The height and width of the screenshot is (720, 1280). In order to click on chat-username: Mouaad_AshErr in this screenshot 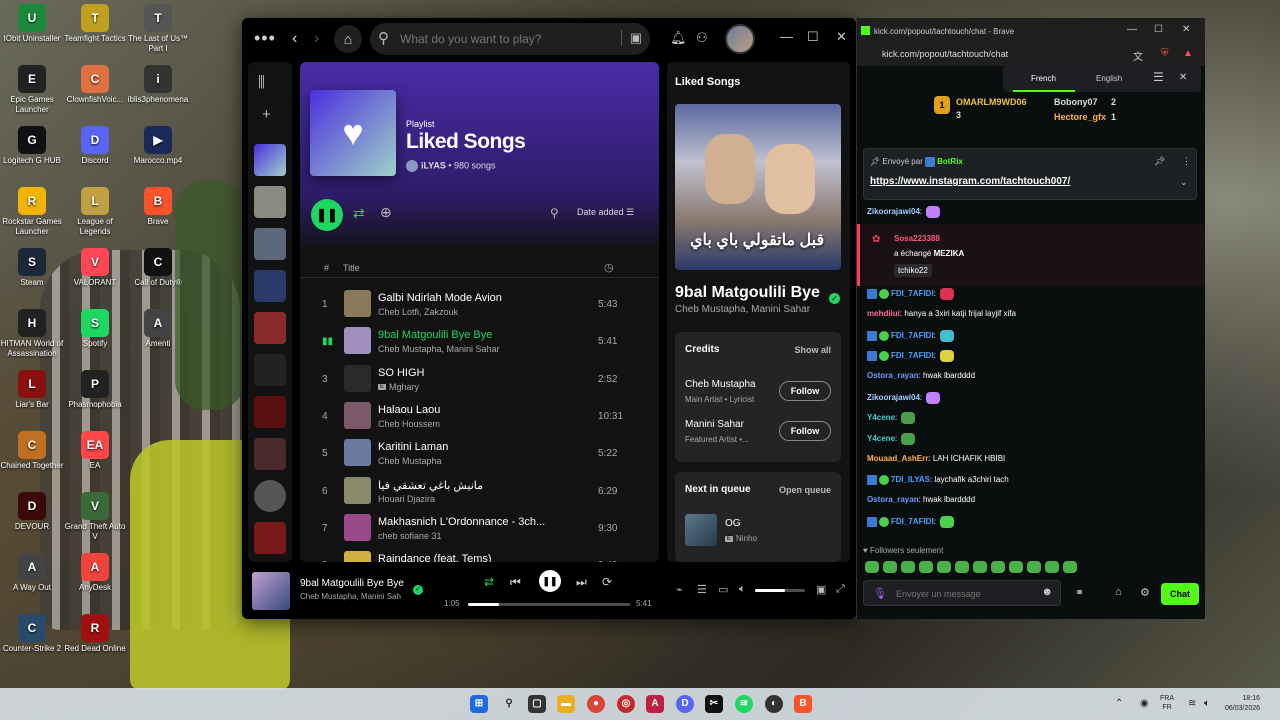, I will do `click(897, 458)`.